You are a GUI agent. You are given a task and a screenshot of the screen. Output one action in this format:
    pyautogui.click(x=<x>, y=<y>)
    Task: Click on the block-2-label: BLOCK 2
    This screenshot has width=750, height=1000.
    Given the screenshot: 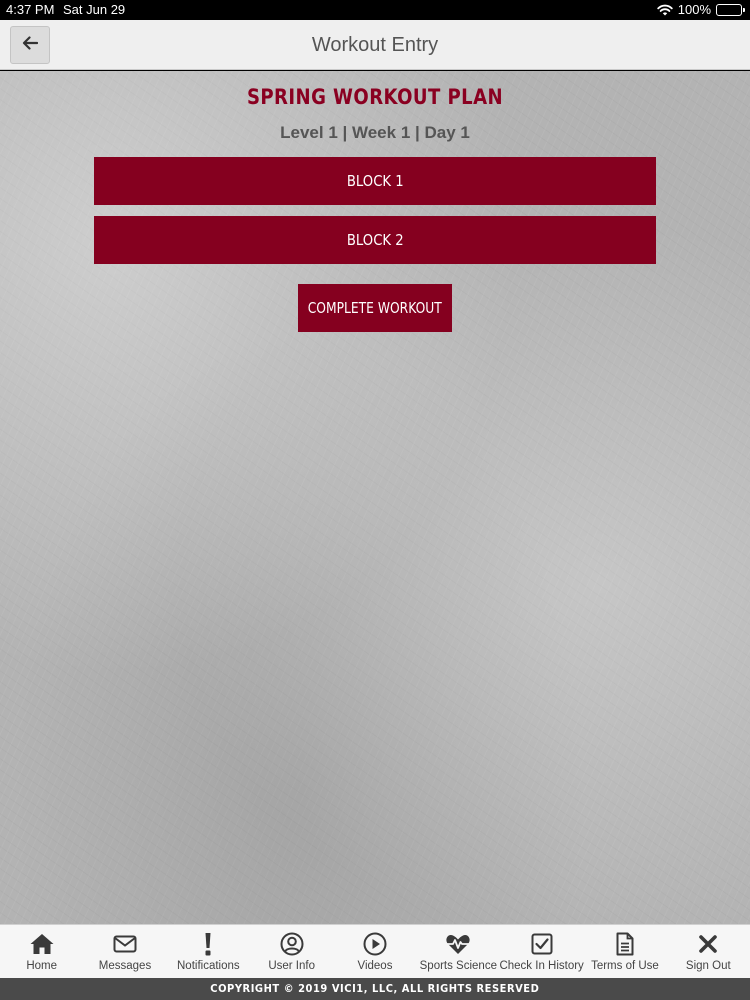 What is the action you would take?
    pyautogui.click(x=375, y=240)
    